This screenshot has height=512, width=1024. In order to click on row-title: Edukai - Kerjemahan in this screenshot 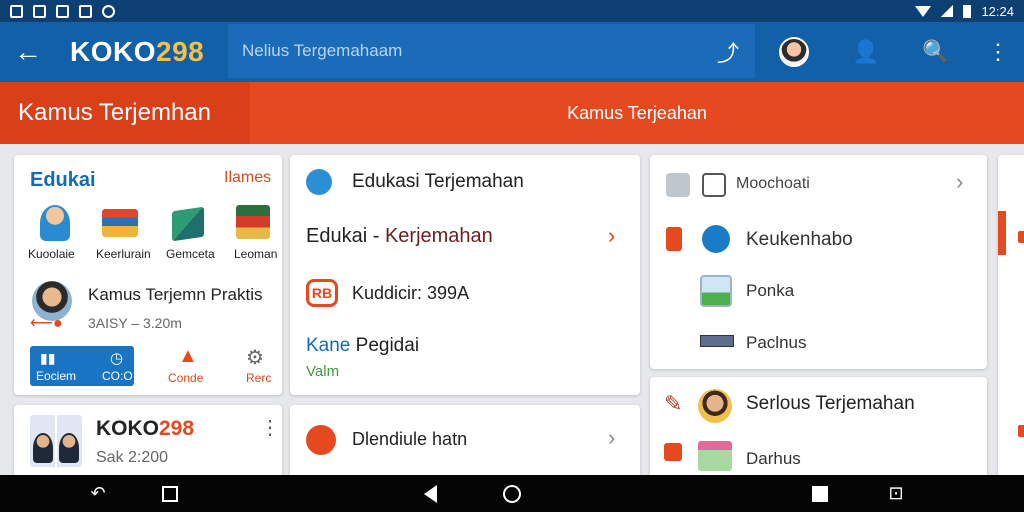, I will do `click(399, 236)`.